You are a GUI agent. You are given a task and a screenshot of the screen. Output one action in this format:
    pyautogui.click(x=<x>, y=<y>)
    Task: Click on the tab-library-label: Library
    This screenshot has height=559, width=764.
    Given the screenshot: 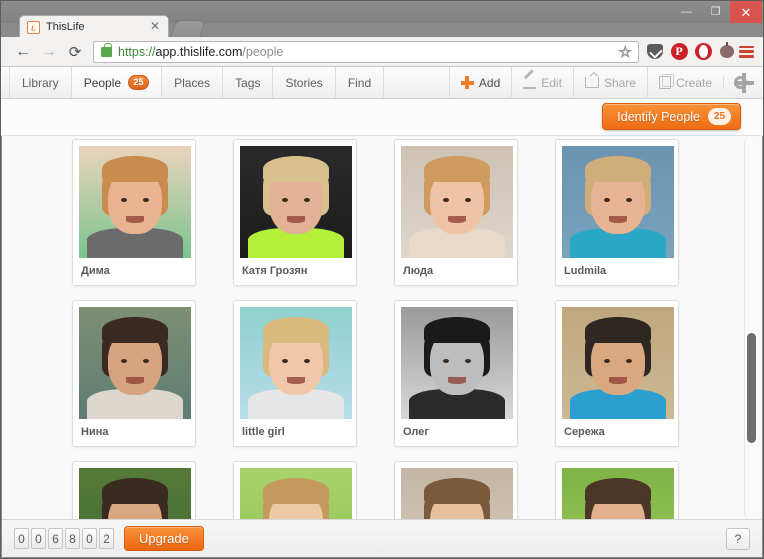 What is the action you would take?
    pyautogui.click(x=40, y=82)
    